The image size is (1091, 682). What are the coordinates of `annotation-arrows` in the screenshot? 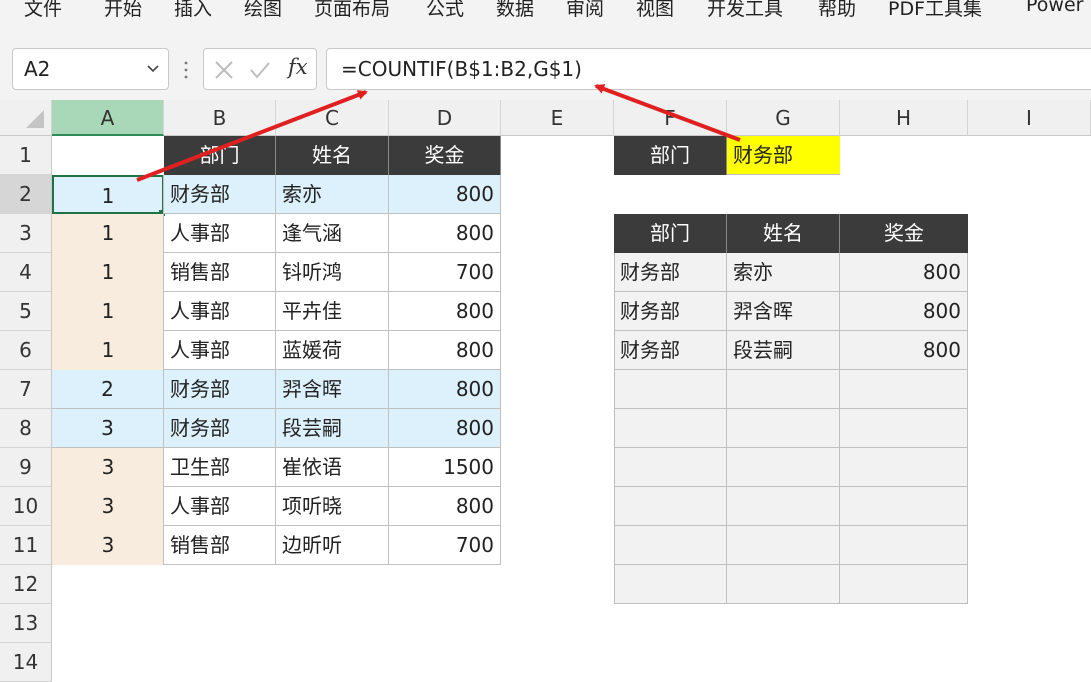 It's located at (438, 133).